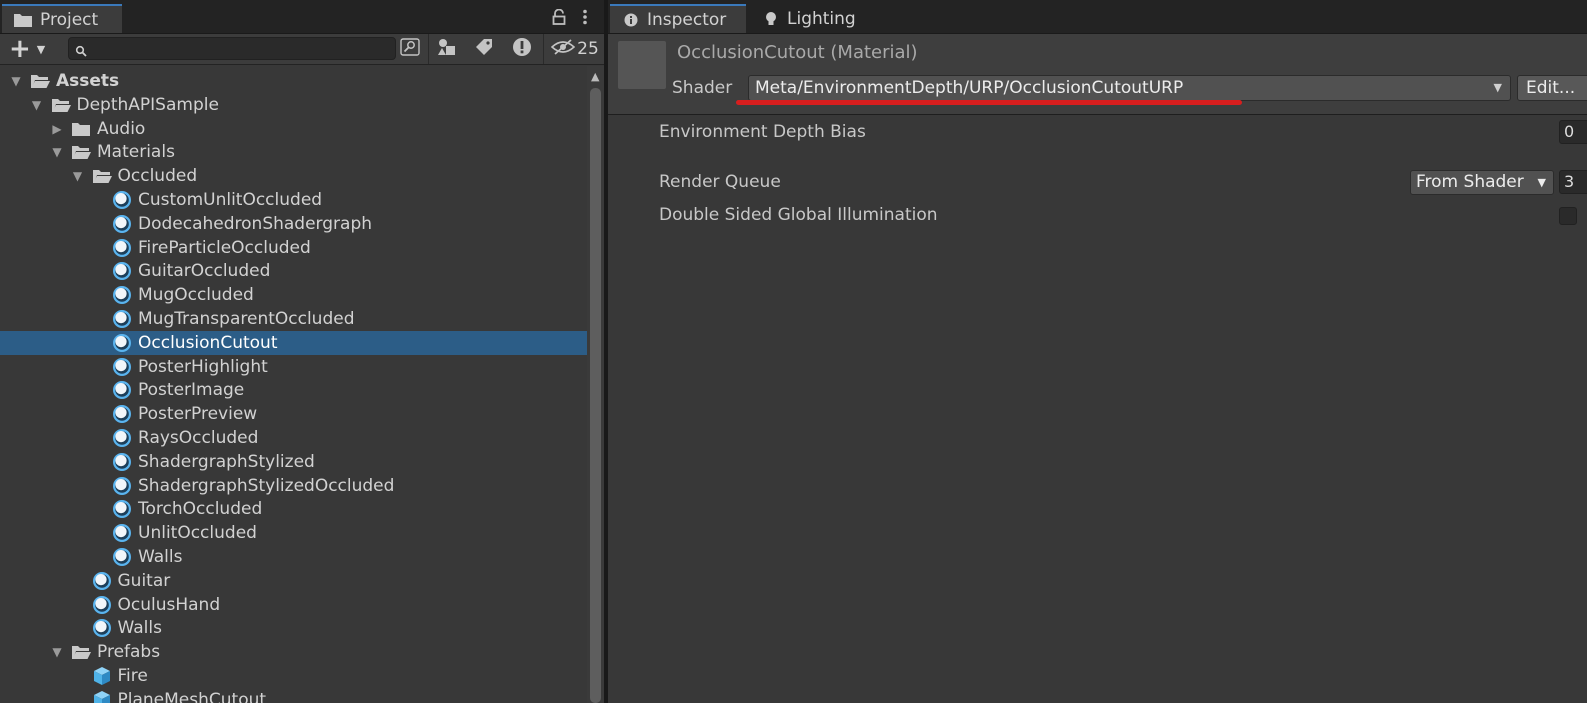 The image size is (1587, 703). Describe the element at coordinates (1470, 182) in the screenshot. I see `render-queue-mode: From Shader` at that location.